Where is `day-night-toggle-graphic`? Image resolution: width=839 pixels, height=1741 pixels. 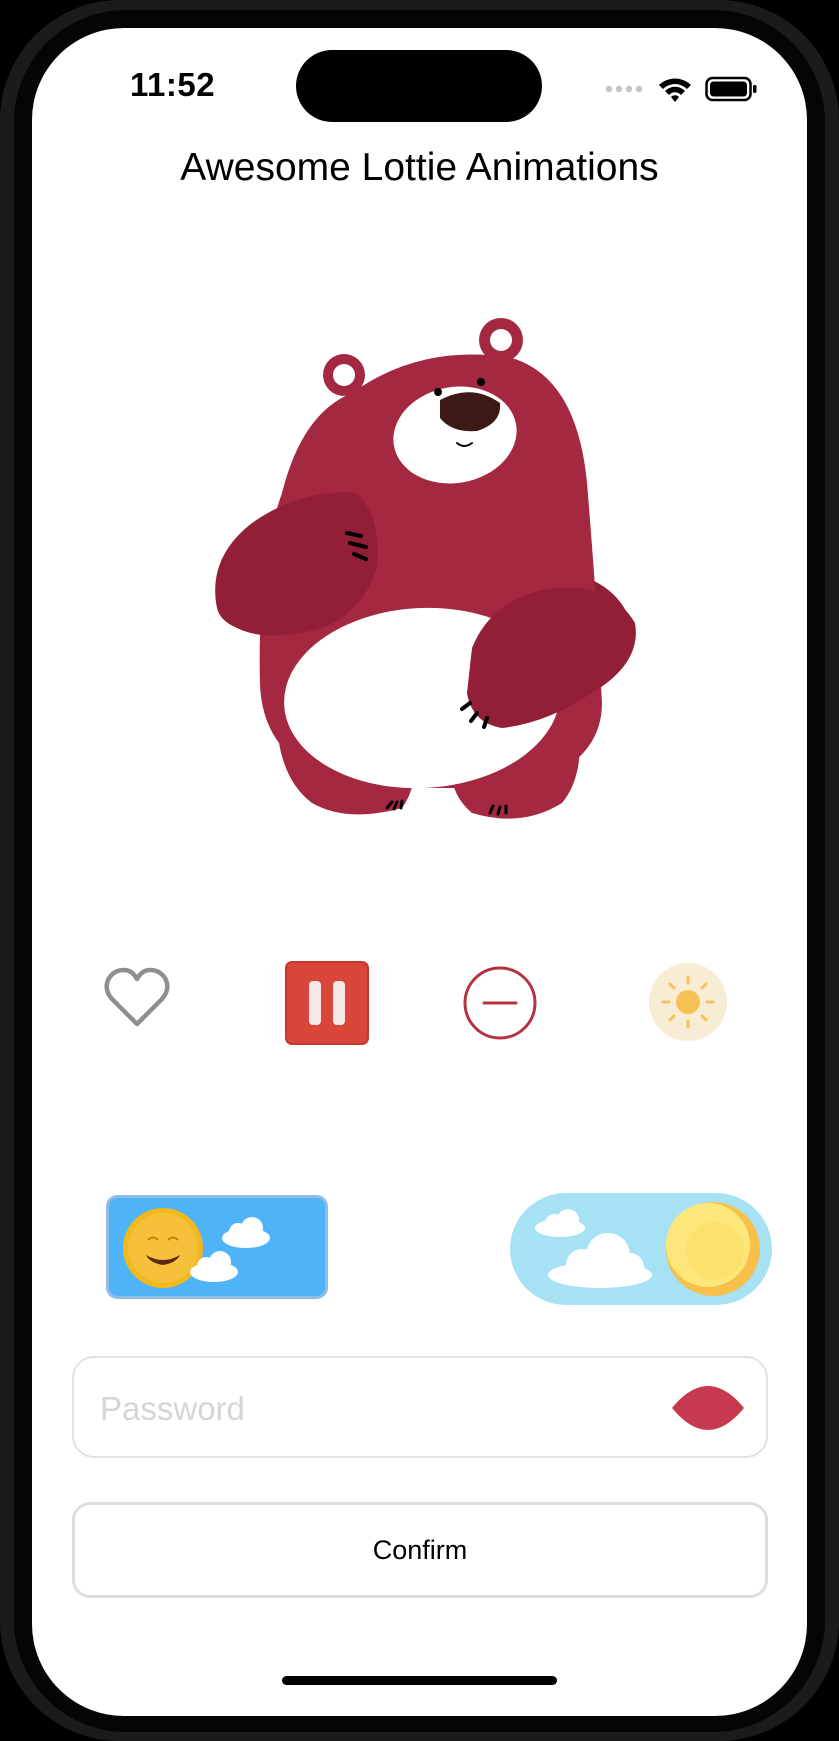
day-night-toggle-graphic is located at coordinates (641, 1249).